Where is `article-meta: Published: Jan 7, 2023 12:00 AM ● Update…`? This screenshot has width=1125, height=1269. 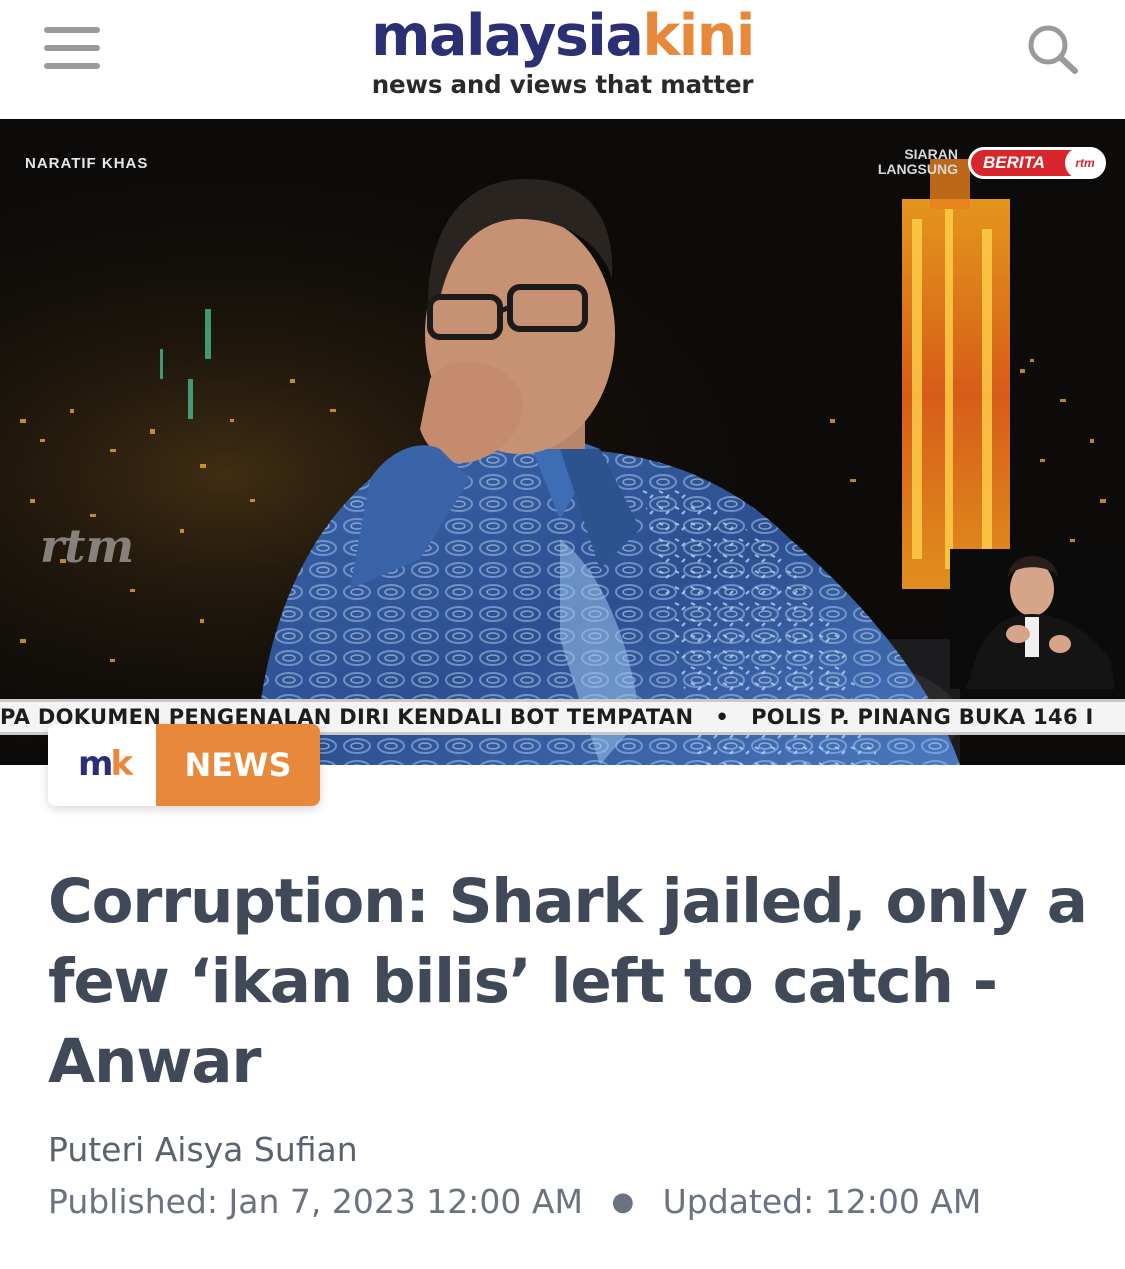 article-meta: Published: Jan 7, 2023 12:00 AM ● Update… is located at coordinates (514, 1201).